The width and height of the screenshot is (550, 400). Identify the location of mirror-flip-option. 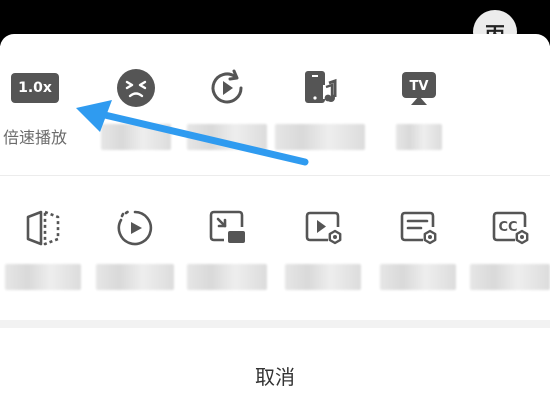
(44, 247).